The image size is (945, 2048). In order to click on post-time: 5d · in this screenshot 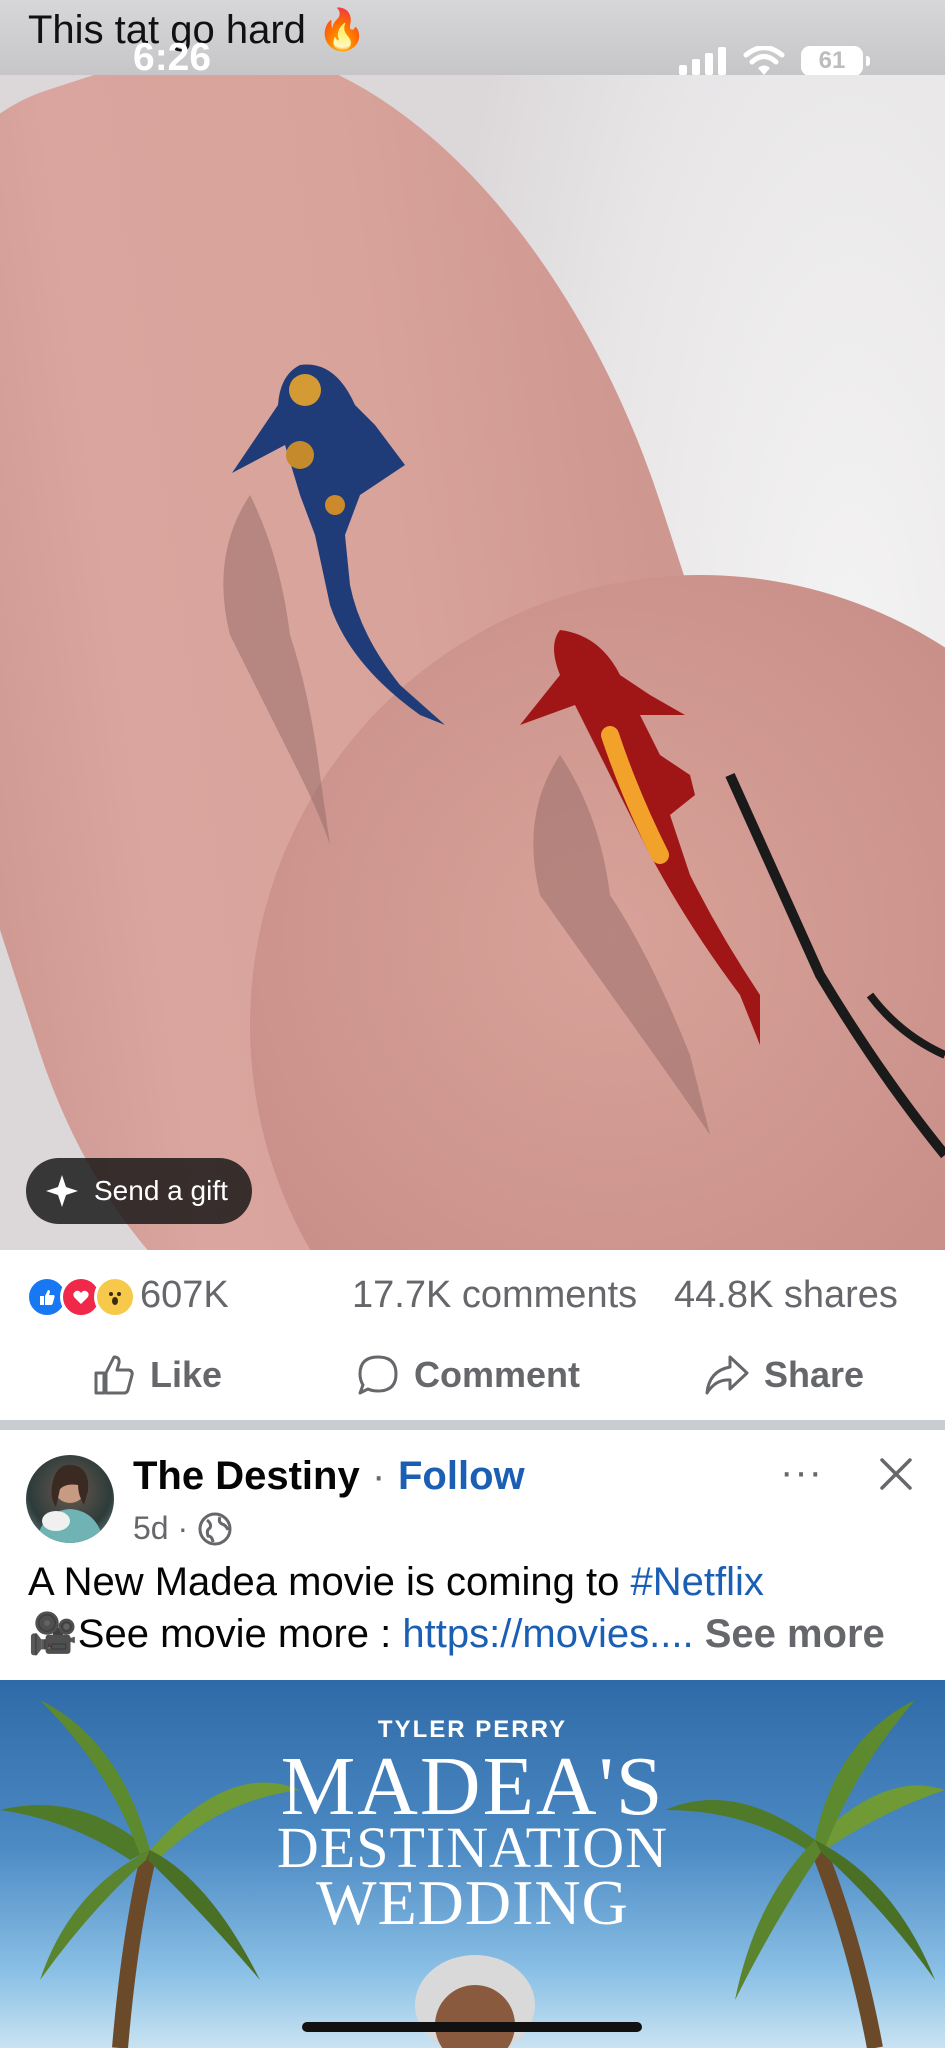, I will do `click(161, 1528)`.